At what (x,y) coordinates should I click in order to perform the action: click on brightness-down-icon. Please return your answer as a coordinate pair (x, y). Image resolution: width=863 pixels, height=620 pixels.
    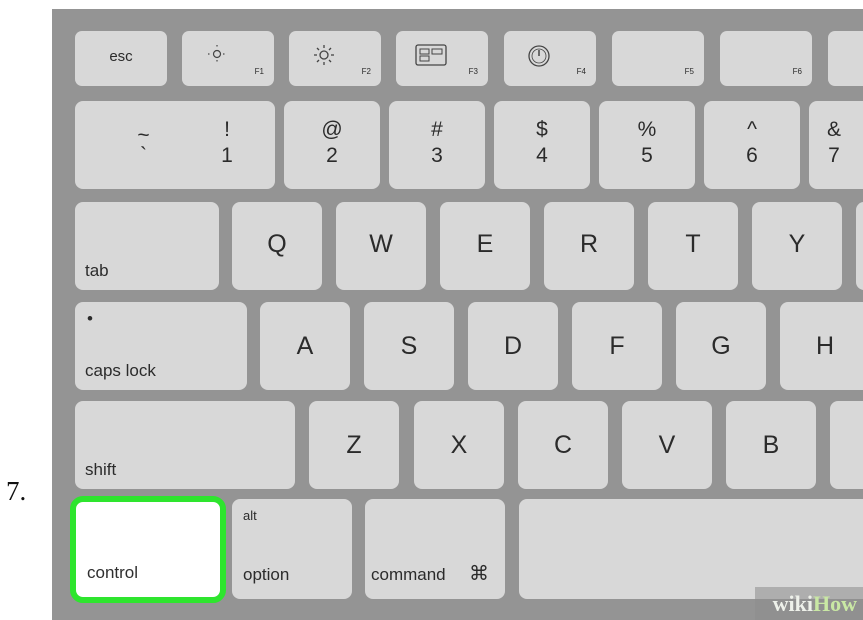
    Looking at the image, I should click on (217, 56).